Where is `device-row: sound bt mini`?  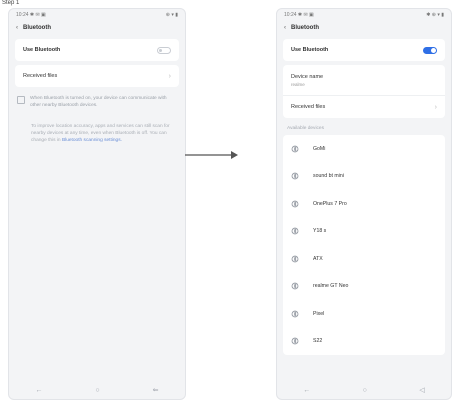 device-row: sound bt mini is located at coordinates (364, 177).